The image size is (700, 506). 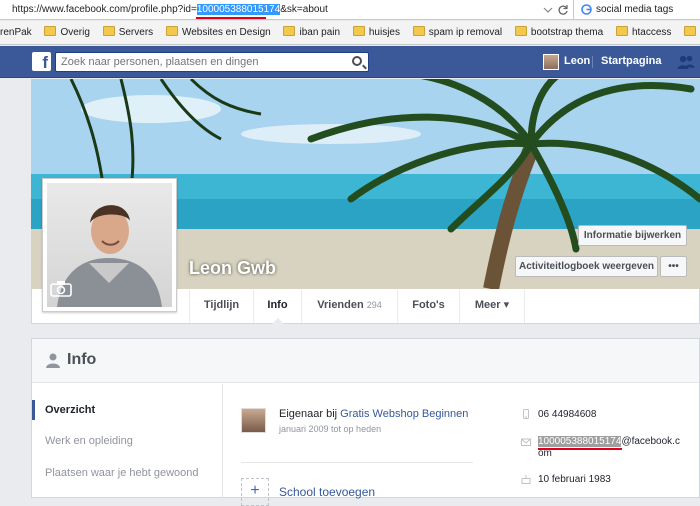 I want to click on company-link: Gratis Webshop Beginnen, so click(x=404, y=414).